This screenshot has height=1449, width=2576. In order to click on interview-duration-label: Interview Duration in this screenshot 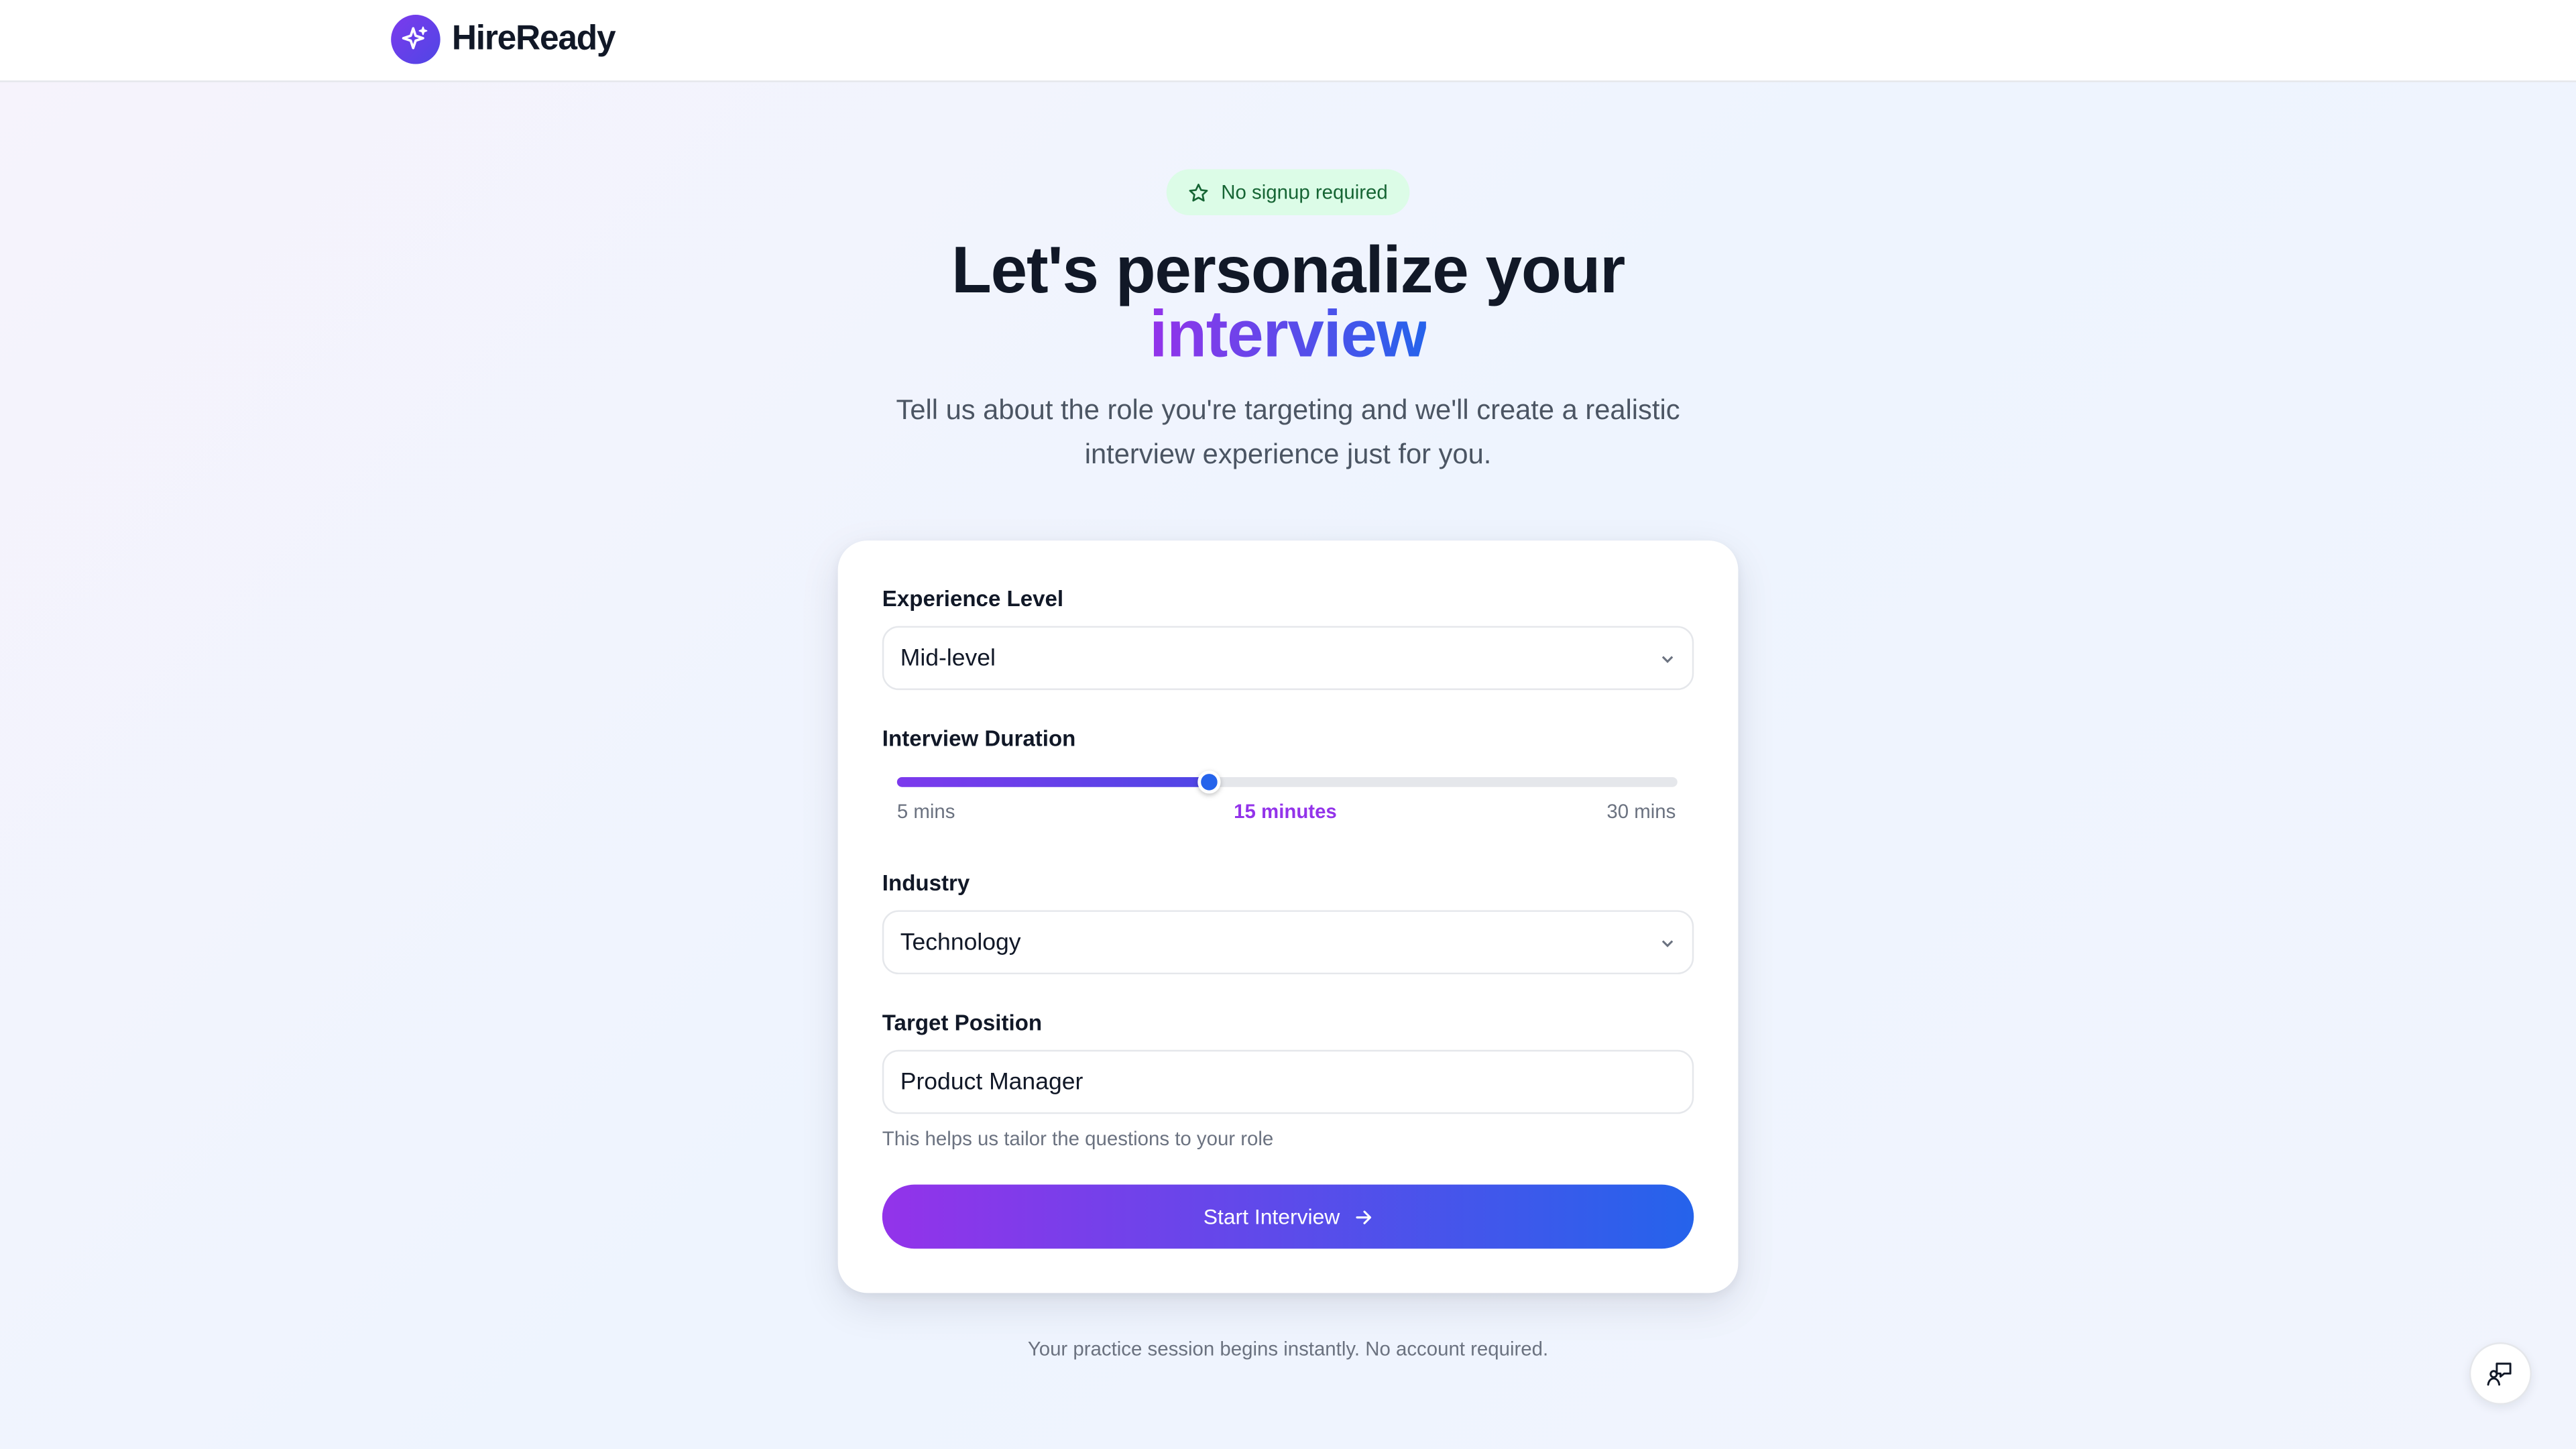, I will do `click(979, 738)`.